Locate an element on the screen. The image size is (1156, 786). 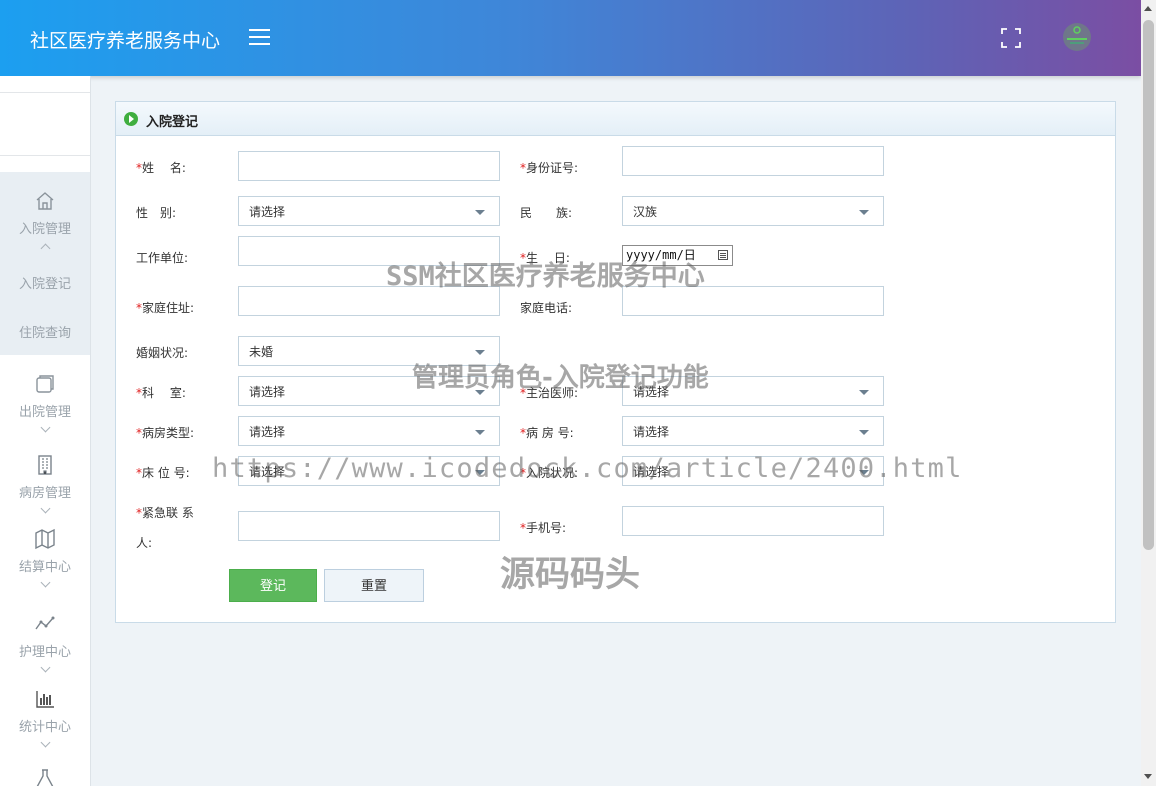
sidebar-item-label: 统计中心 is located at coordinates (44, 727).